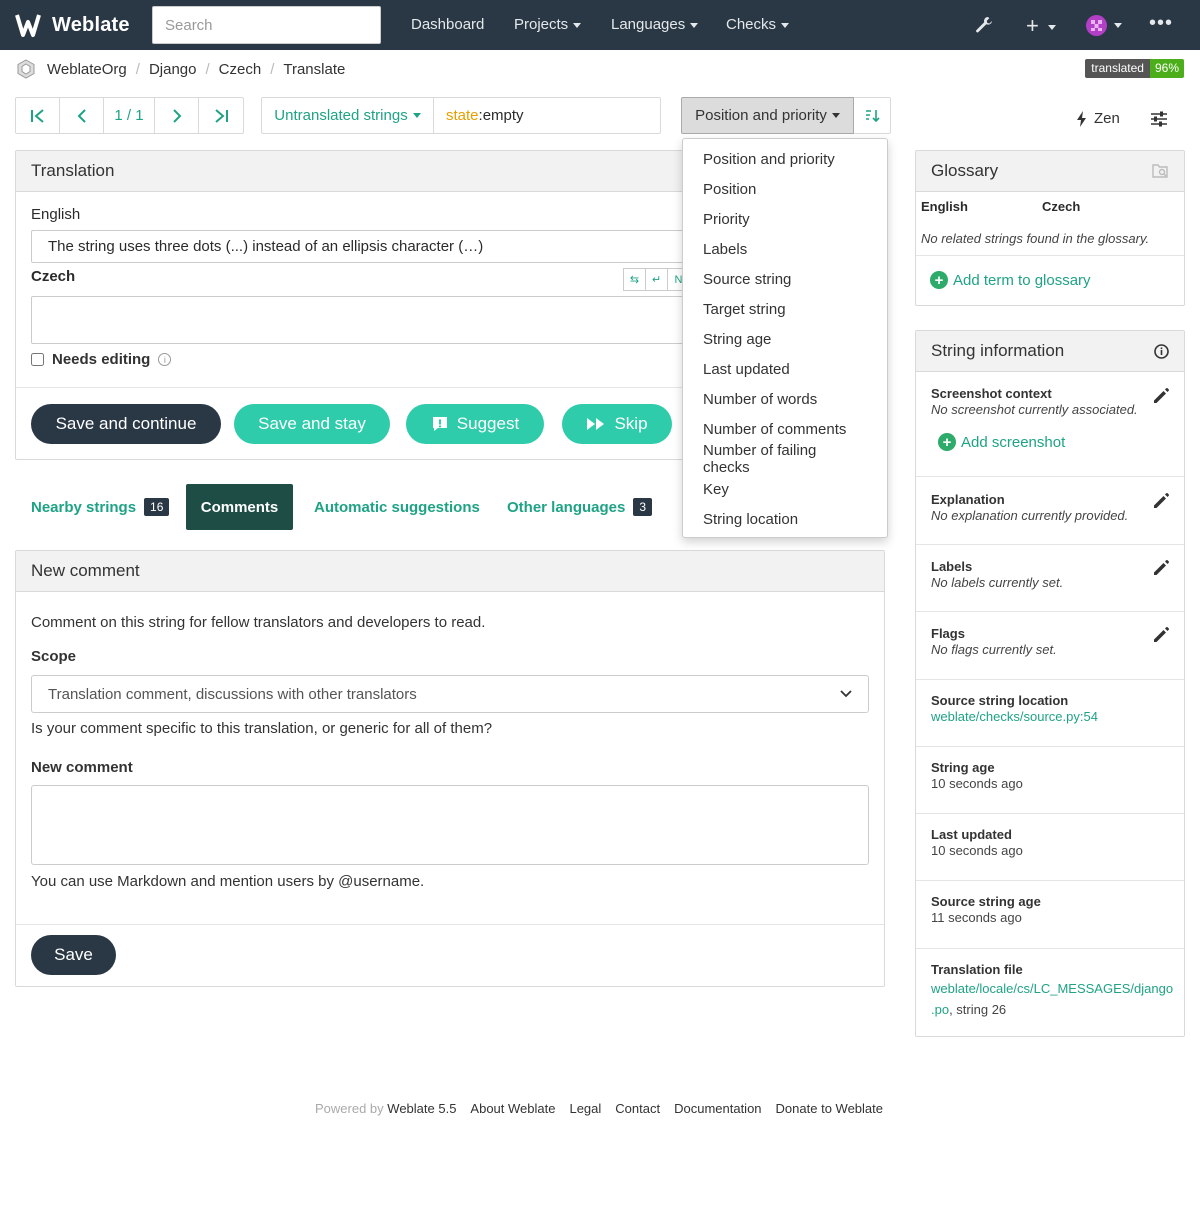  What do you see at coordinates (177, 115) in the screenshot?
I see `next-string-button` at bounding box center [177, 115].